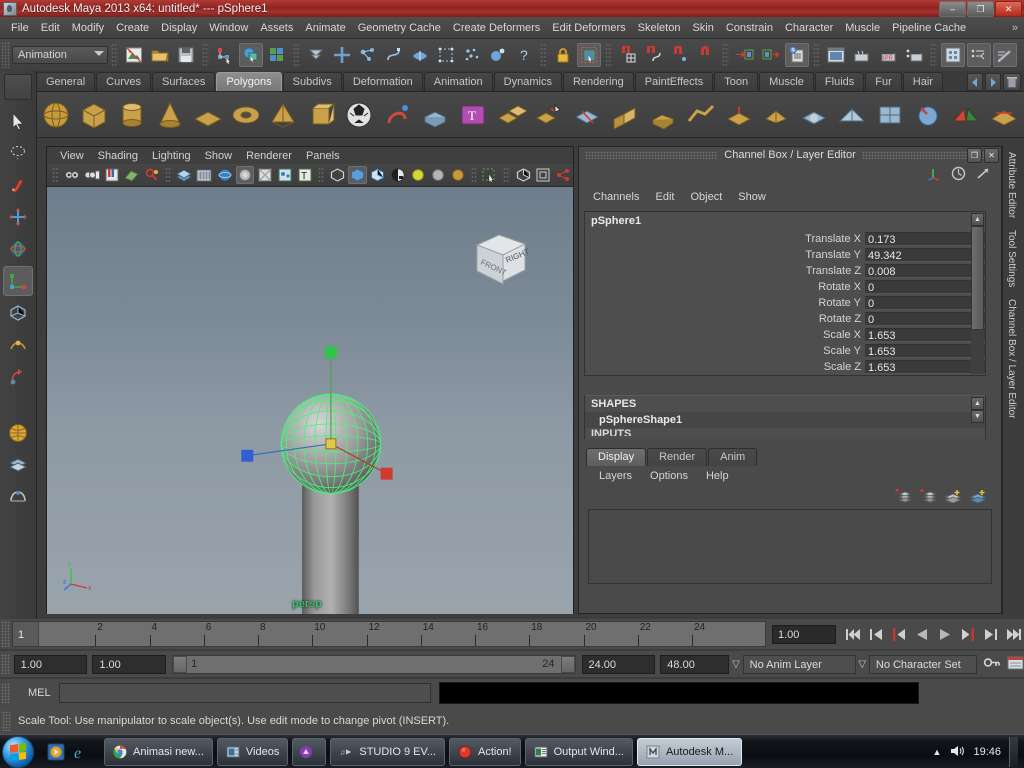 The height and width of the screenshot is (768, 1024). What do you see at coordinates (389, 634) in the screenshot?
I see `time-slider-track: 1 2 4 6 8 10 12 14 16 18 20 22 24` at bounding box center [389, 634].